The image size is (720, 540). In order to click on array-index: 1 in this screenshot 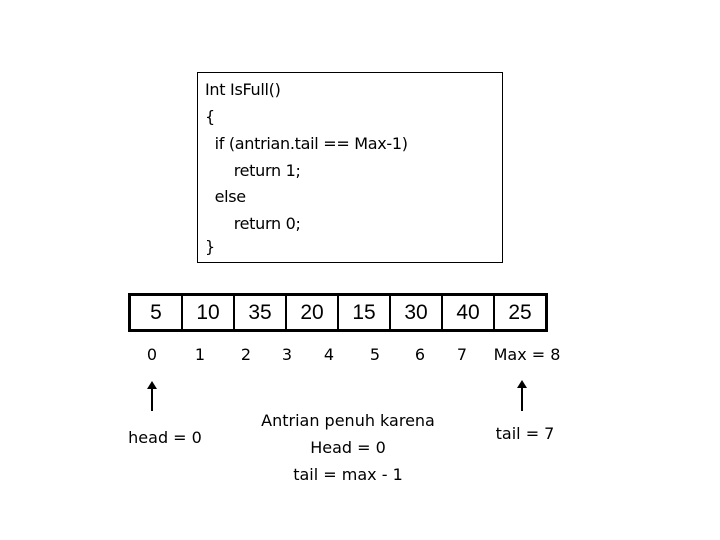, I will do `click(200, 354)`.